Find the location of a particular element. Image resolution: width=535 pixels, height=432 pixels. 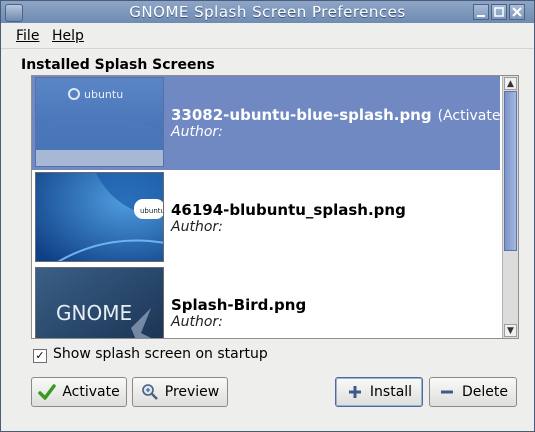

checkmark-icon is located at coordinates (47, 392).